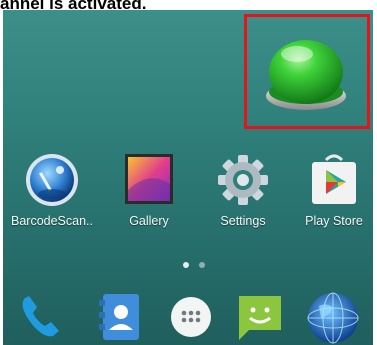 Image resolution: width=377 pixels, height=345 pixels. I want to click on barcode-scanner-icon, so click(52, 180).